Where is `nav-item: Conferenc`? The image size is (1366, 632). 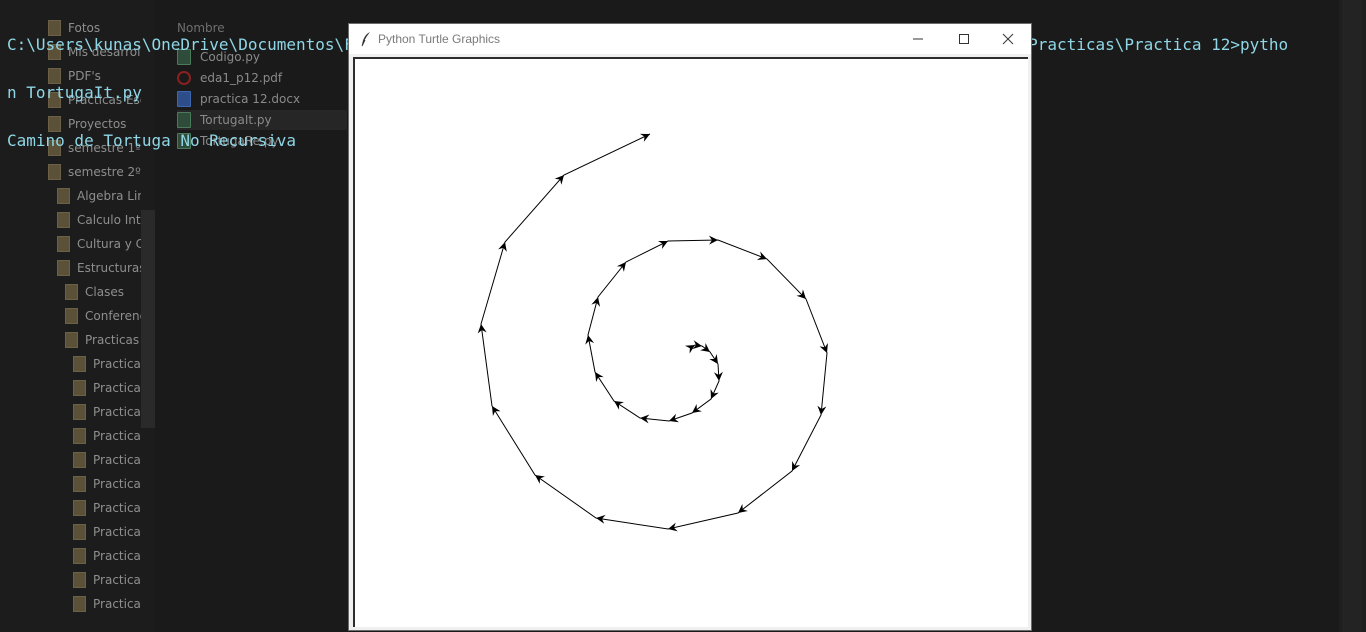
nav-item: Conferenc is located at coordinates (103, 316).